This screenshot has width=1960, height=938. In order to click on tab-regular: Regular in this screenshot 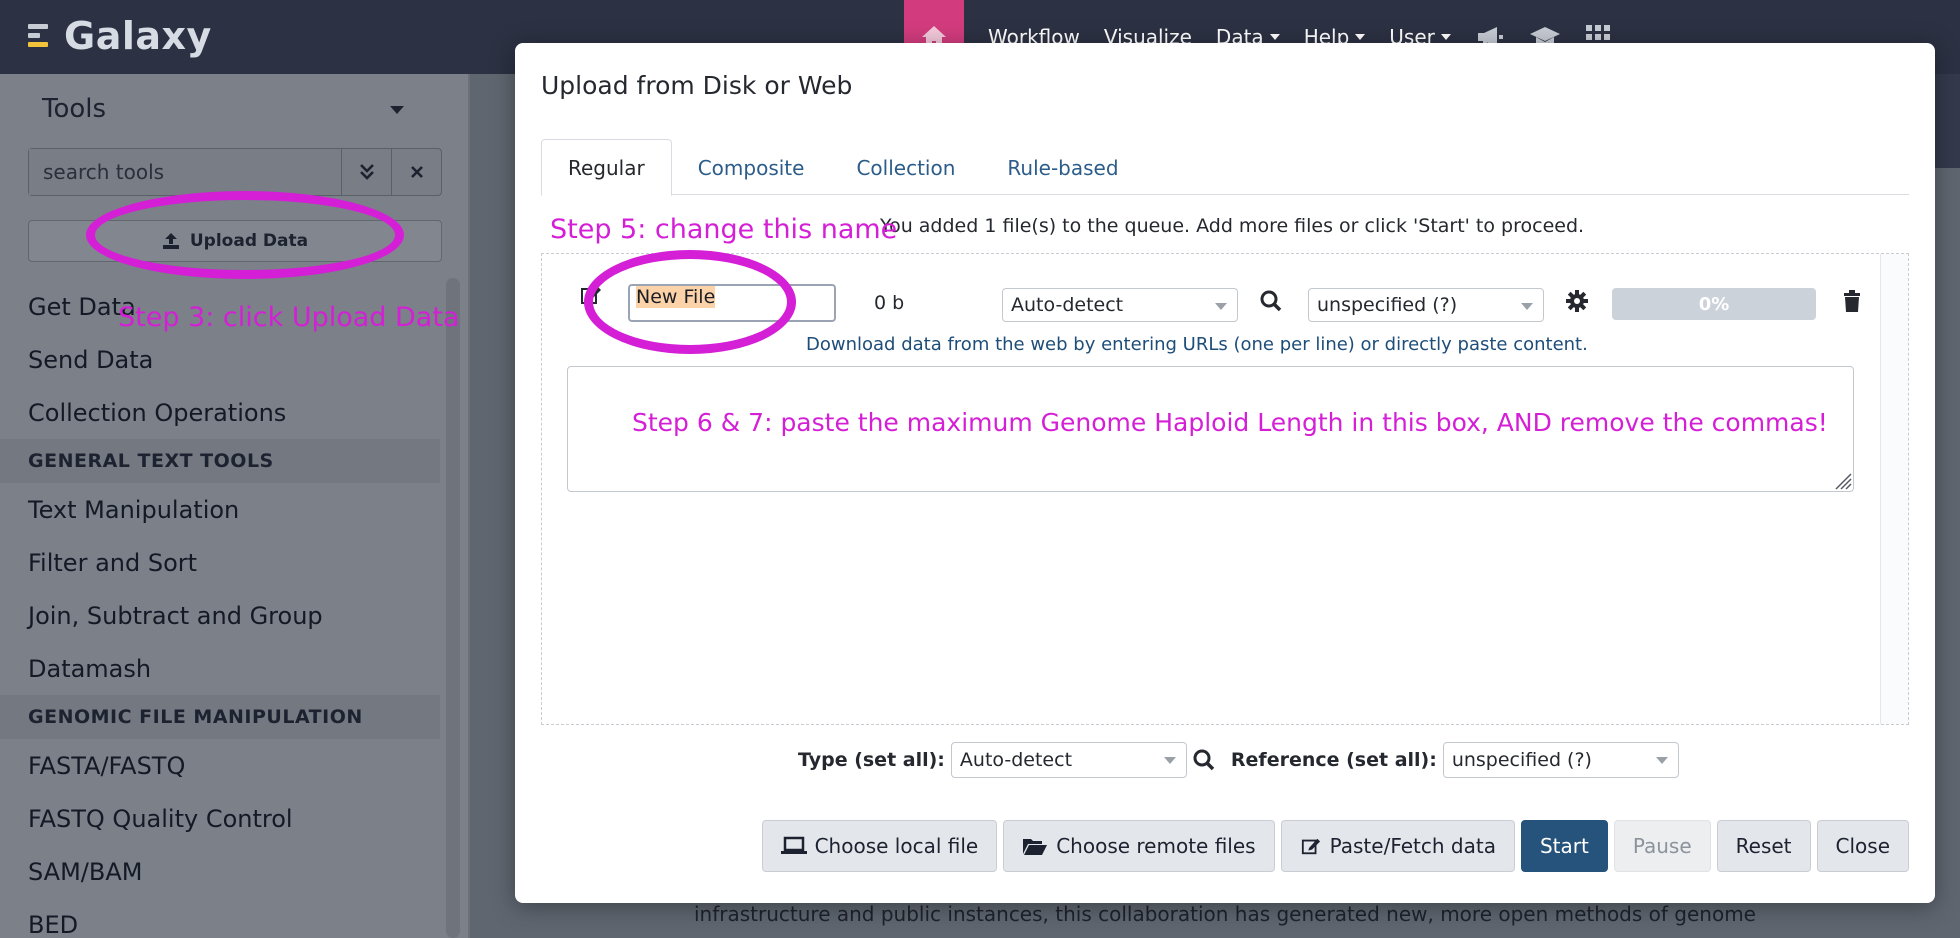, I will do `click(606, 167)`.